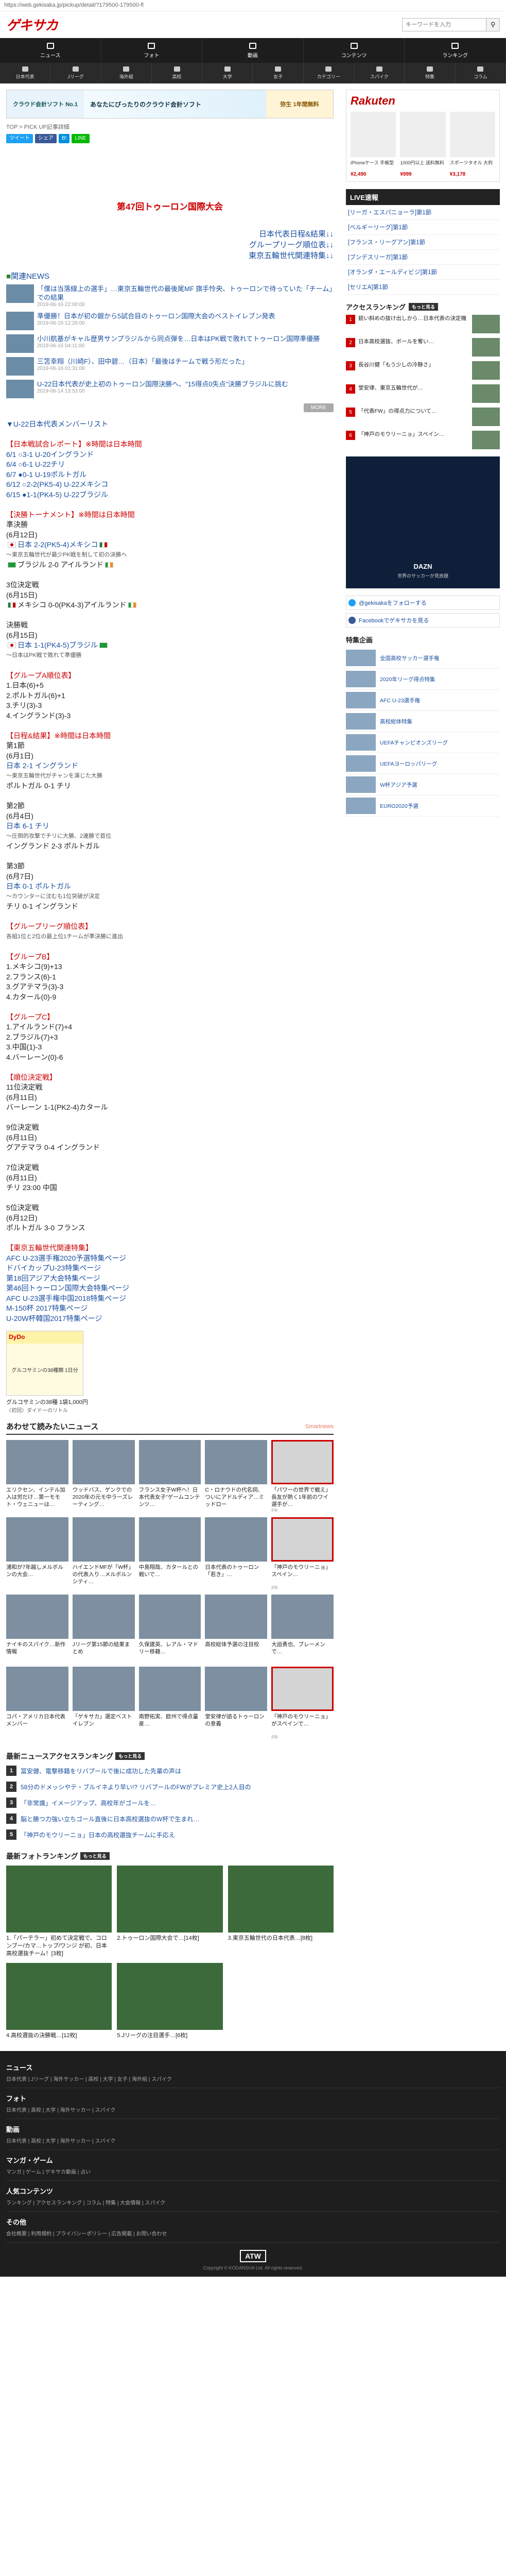 Image resolution: width=506 pixels, height=2576 pixels. I want to click on product-ad: DyDo グルコサミンの38種類 1日分, so click(45, 1363).